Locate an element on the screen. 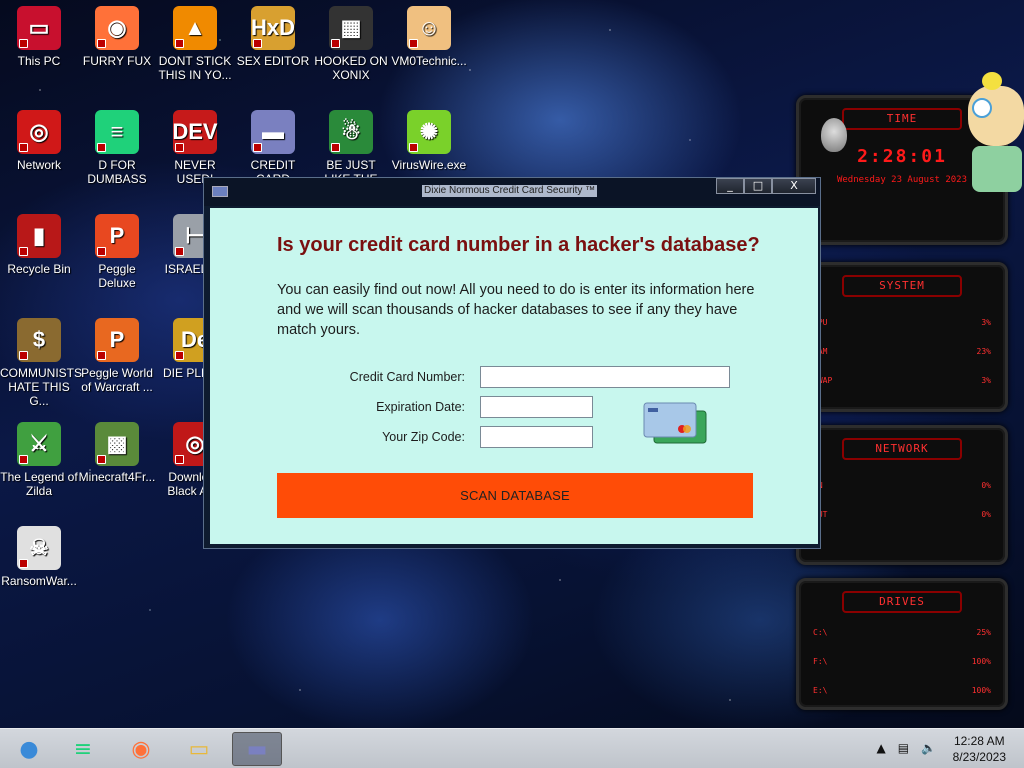  alien-logo-icon is located at coordinates (834, 135).